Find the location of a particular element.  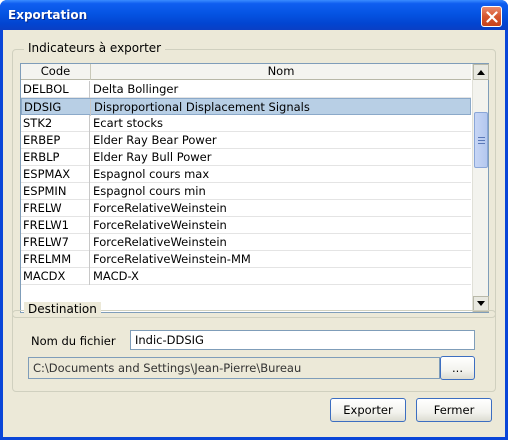

filename-input: Indic-DDSIG is located at coordinates (302, 340).